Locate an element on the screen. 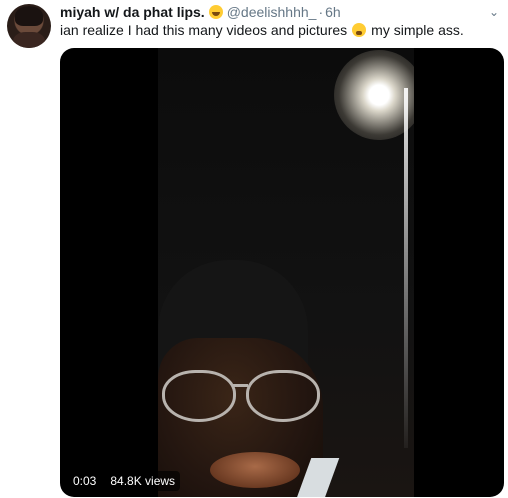  glasses-right-lens is located at coordinates (283, 396).